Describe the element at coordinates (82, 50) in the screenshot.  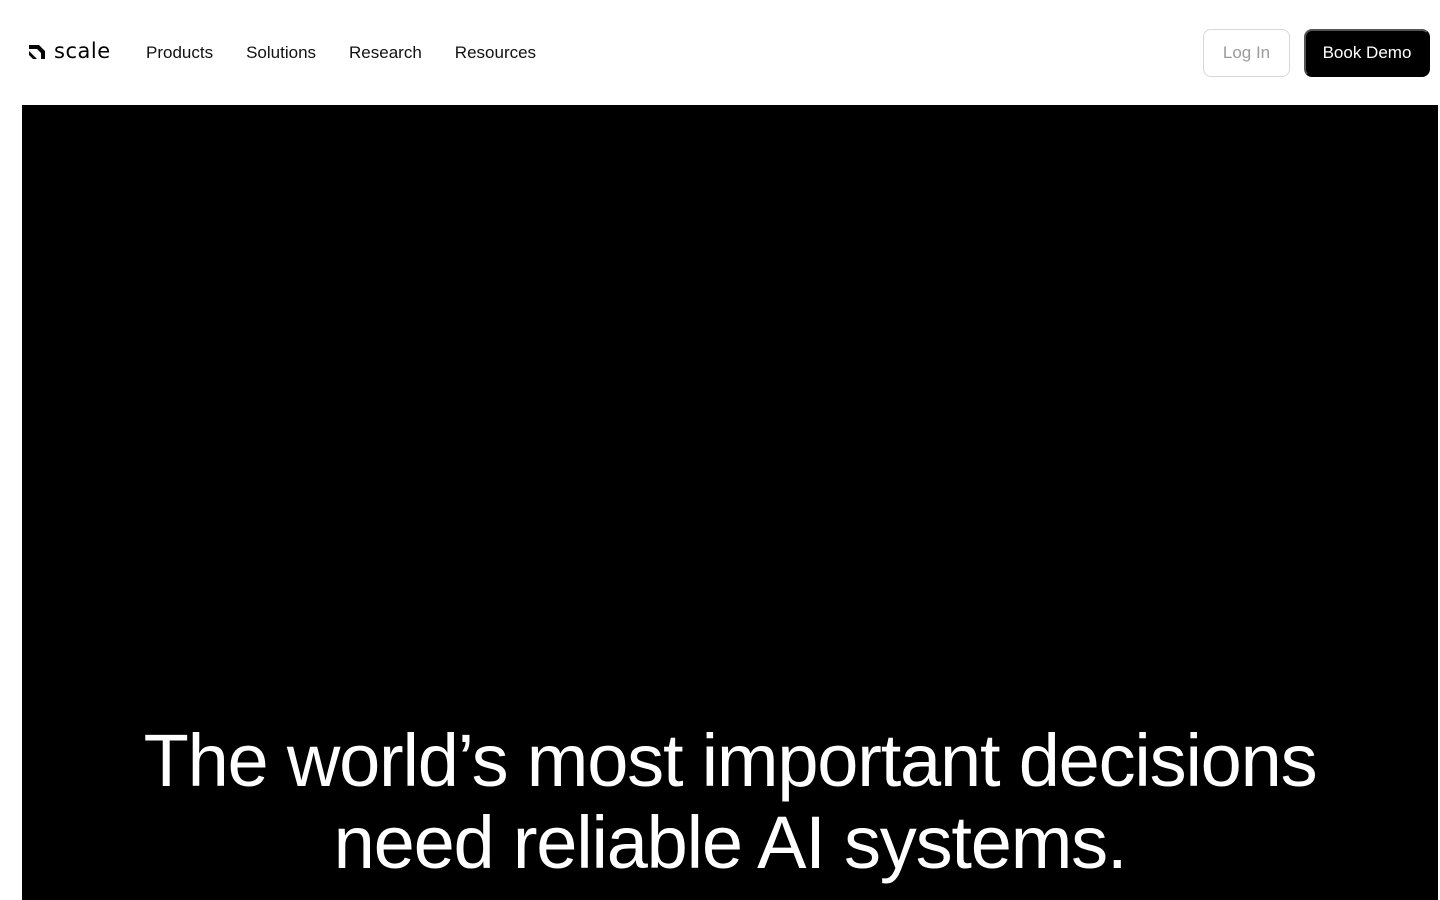
I see `brand-wordmark: scale` at that location.